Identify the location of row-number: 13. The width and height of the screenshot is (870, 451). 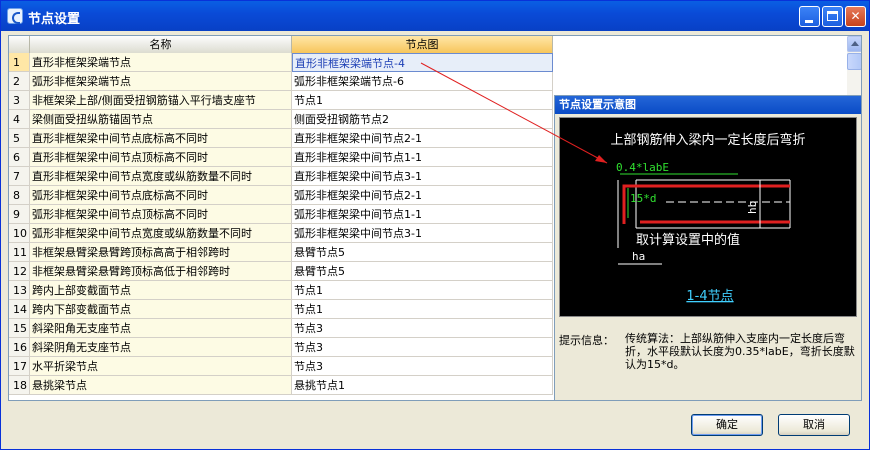
(19, 290).